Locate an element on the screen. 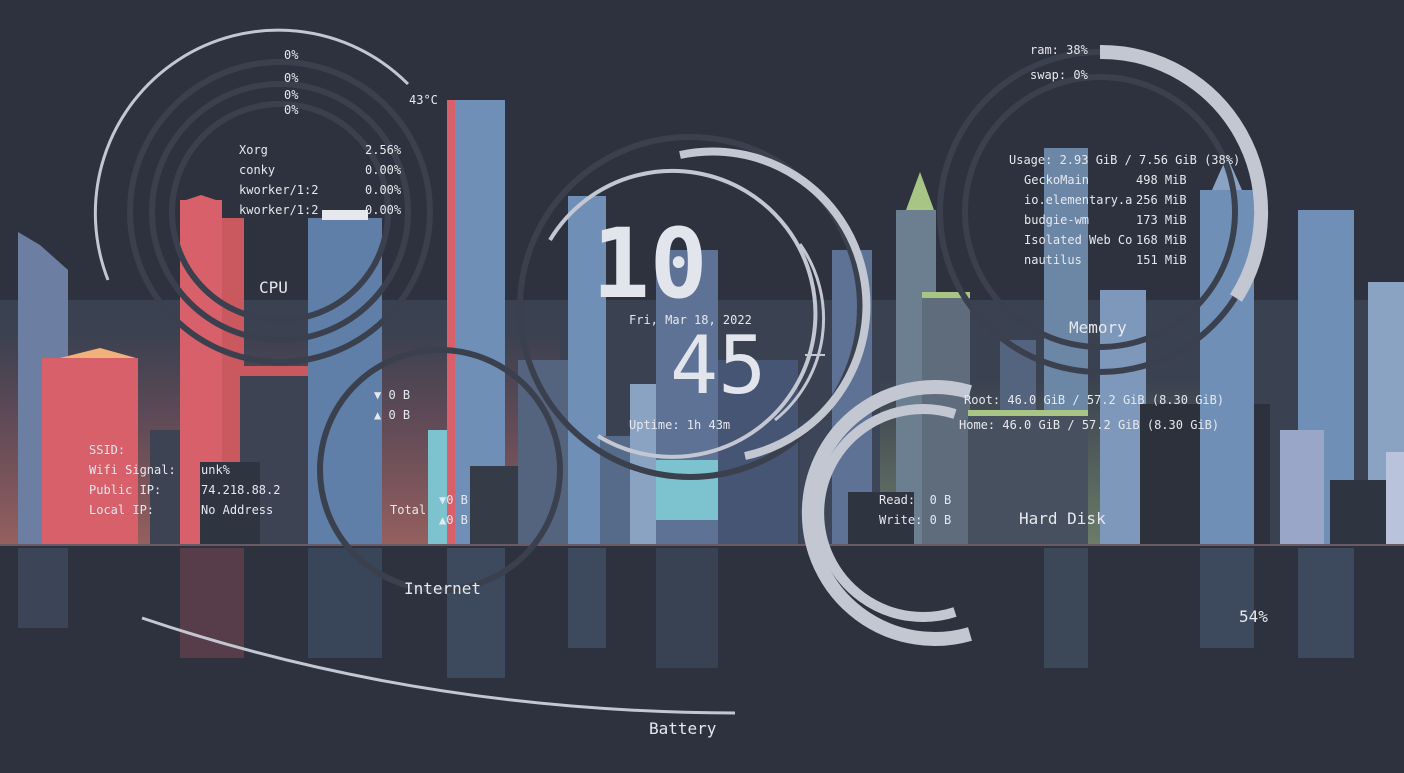  disk-home-usage: Home: 46.0 GiB / 57.2 GiB (8.30 GiB) is located at coordinates (1089, 425).